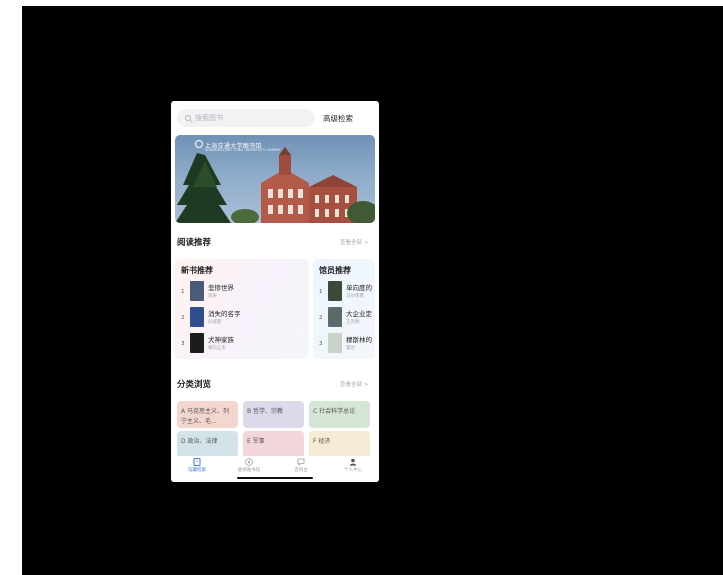 The image size is (723, 575). Describe the element at coordinates (243, 150) in the screenshot. I see `banner-logo-subtext: SHANGHAI JIAO TONG UNIVERSITY LIBRARY` at that location.